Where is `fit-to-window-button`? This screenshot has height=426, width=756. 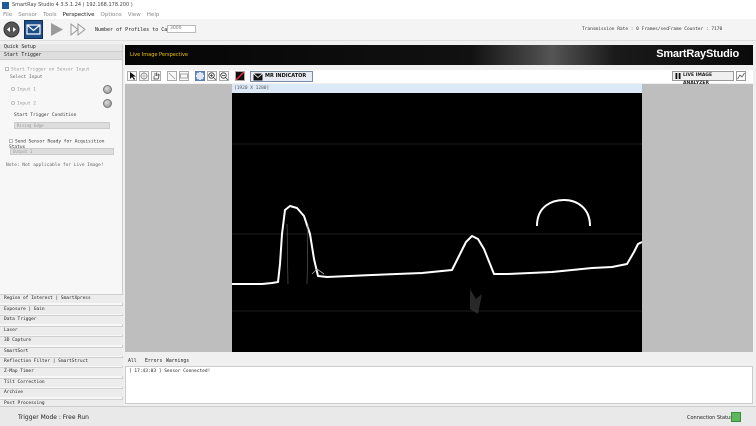 fit-to-window-button is located at coordinates (200, 76).